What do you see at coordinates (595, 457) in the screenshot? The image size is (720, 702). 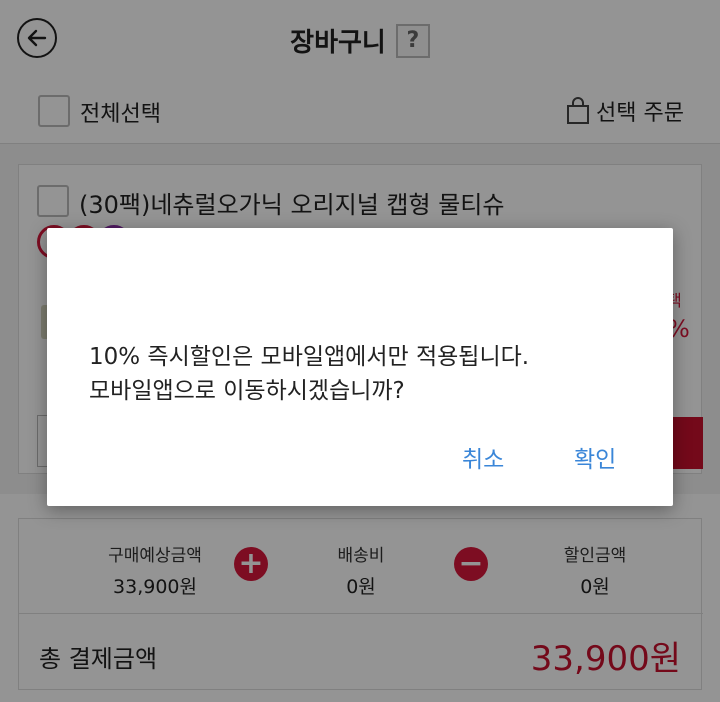 I see `confirm-button: 확인` at bounding box center [595, 457].